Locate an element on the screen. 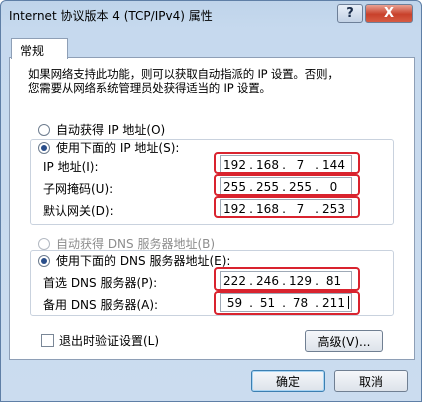 This screenshot has width=422, height=402. alternate-dns-input: 59. 51. 78. 211 is located at coordinates (286, 302).